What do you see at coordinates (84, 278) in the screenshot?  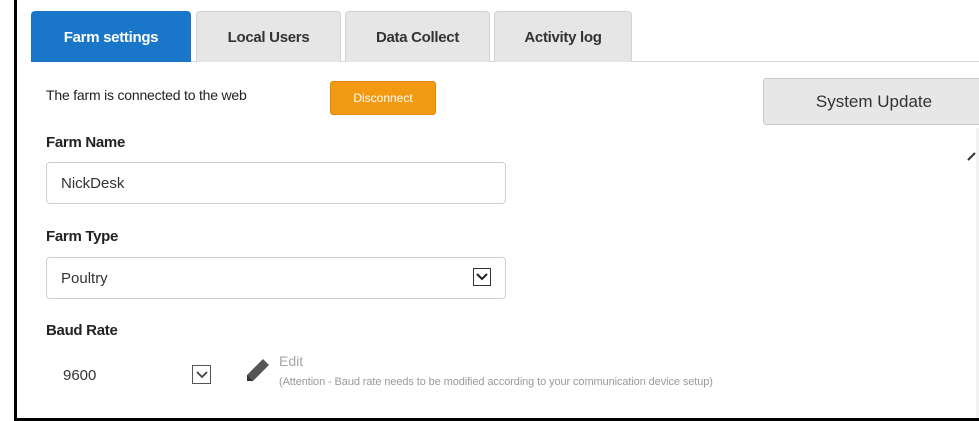 I see `farm-type-value: Poultry` at bounding box center [84, 278].